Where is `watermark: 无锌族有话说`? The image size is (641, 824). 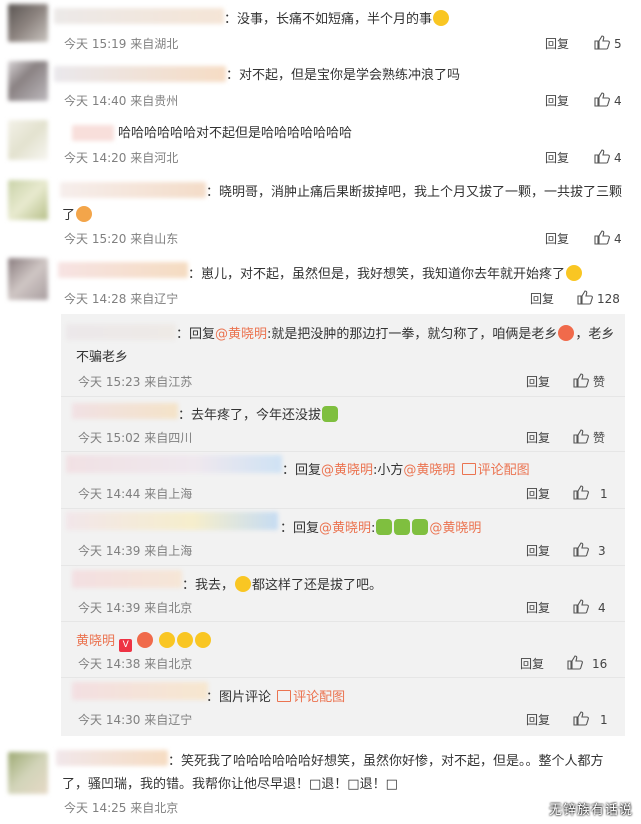
watermark: 无锌族有话说 is located at coordinates (590, 810).